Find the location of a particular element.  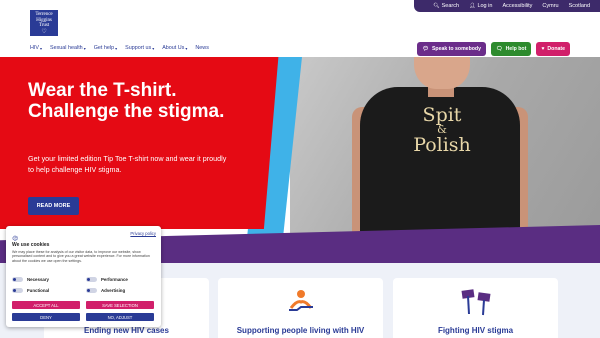

cymru-link: Cymru is located at coordinates (550, 6).